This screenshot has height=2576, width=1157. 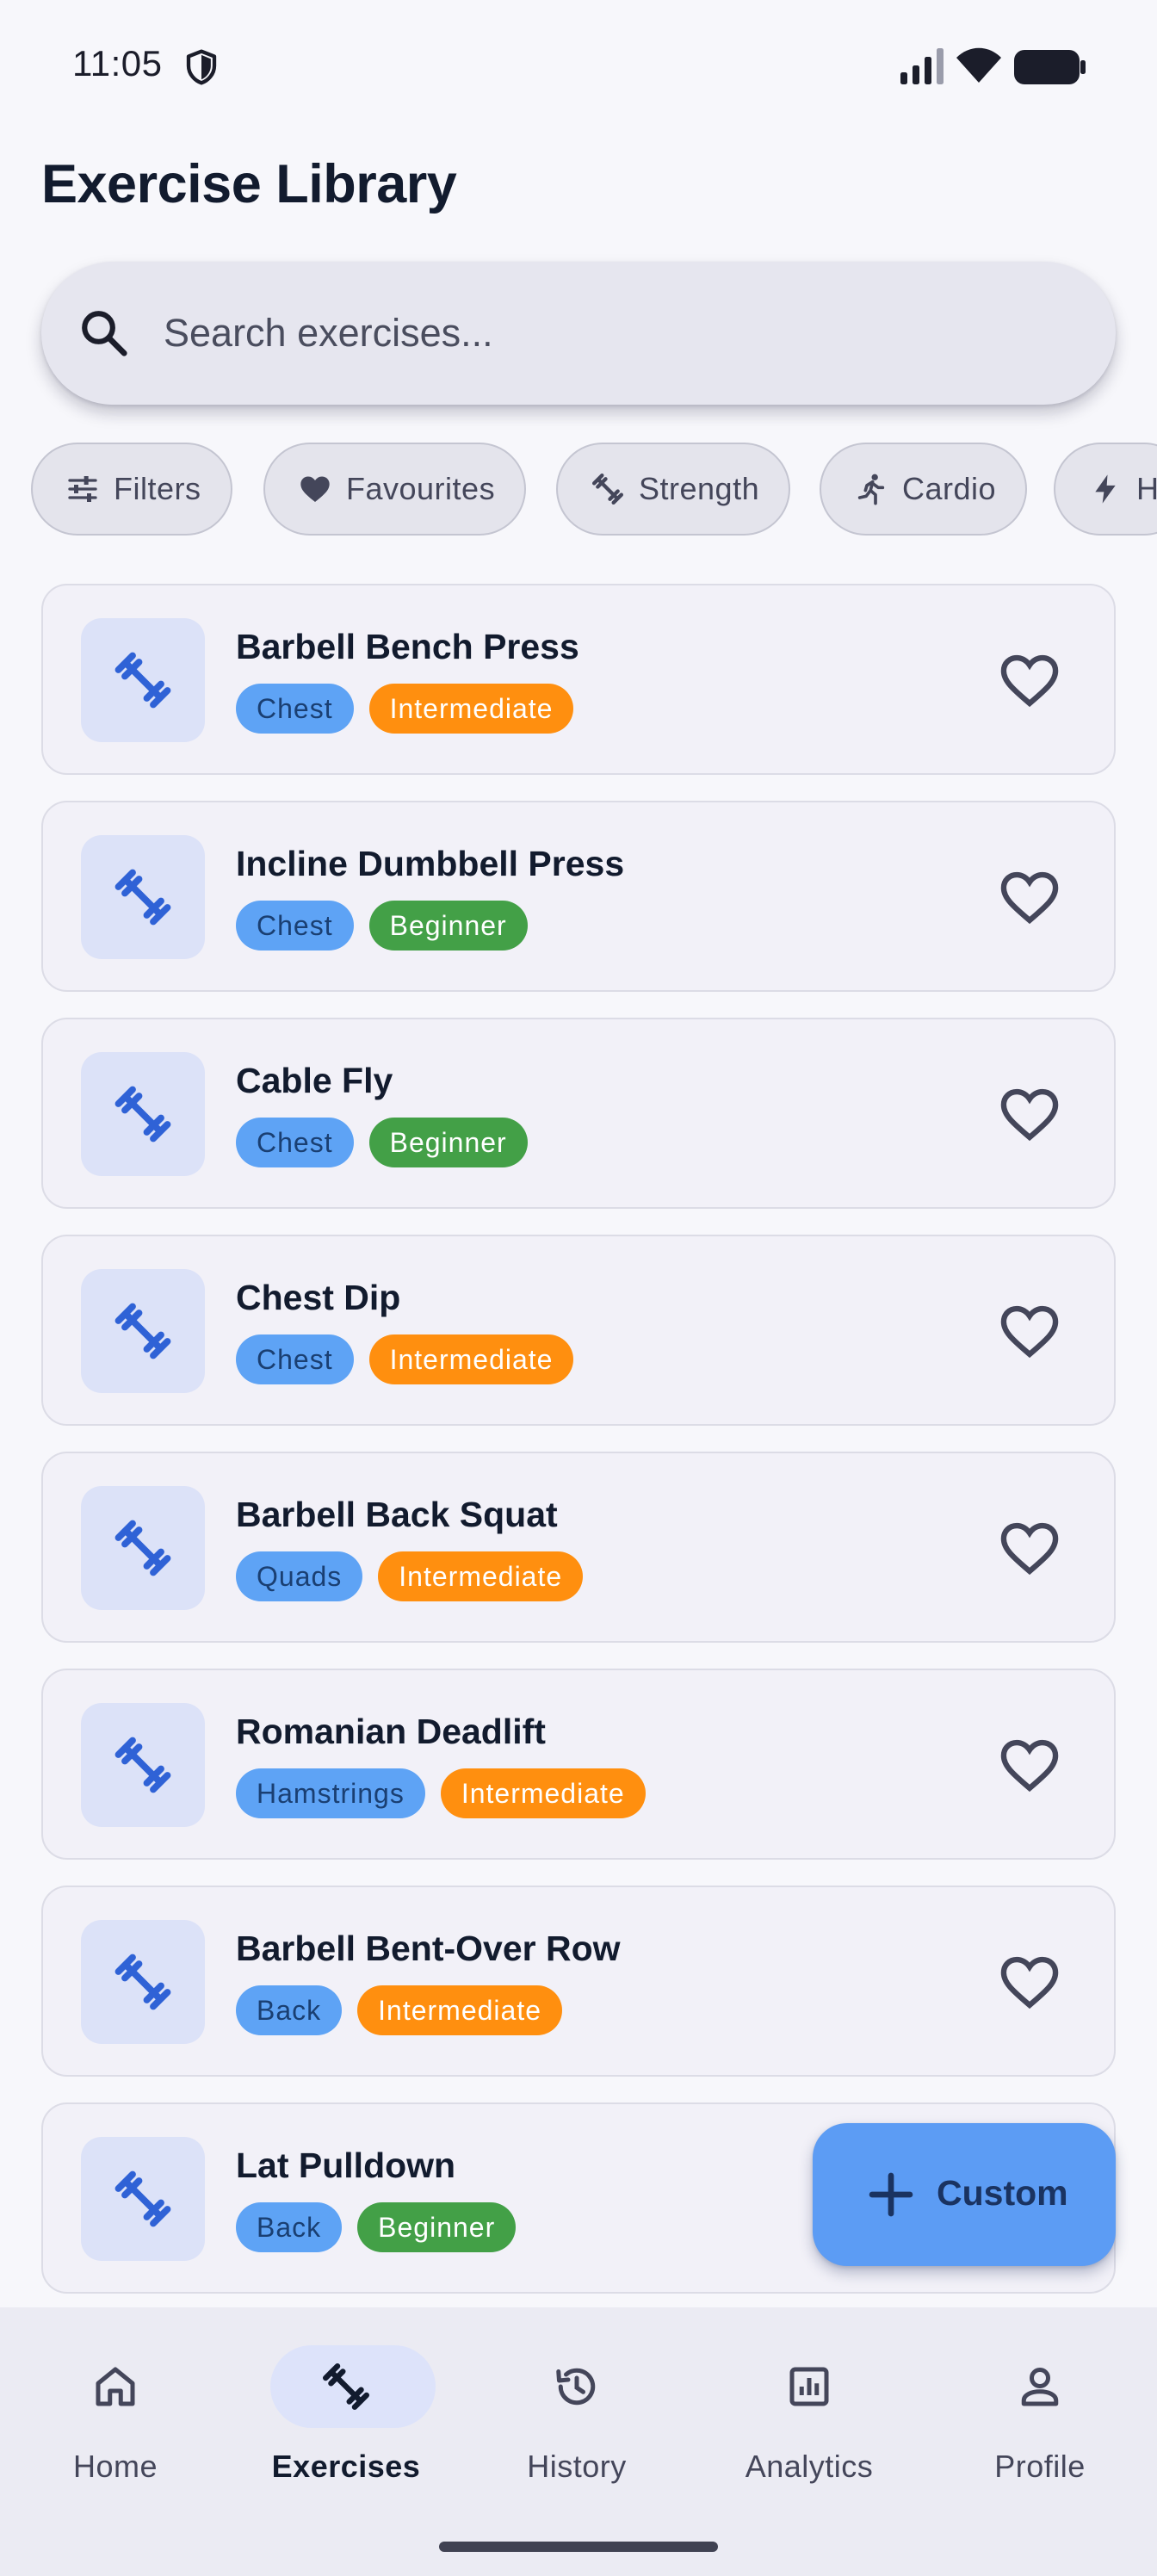 What do you see at coordinates (1048, 2415) in the screenshot?
I see `nav-profile: Profile` at bounding box center [1048, 2415].